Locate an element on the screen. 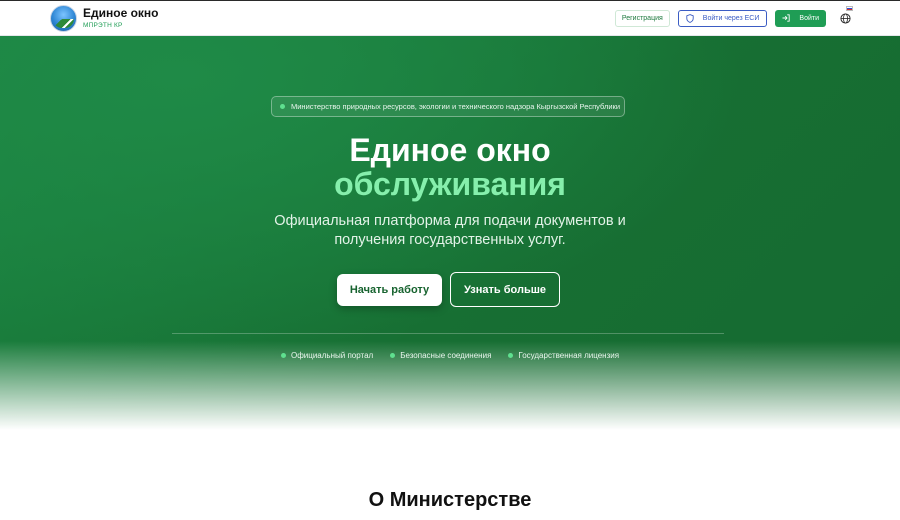 Image resolution: width=900 pixels, height=520 pixels. feature-item: Официальный портал is located at coordinates (327, 355).